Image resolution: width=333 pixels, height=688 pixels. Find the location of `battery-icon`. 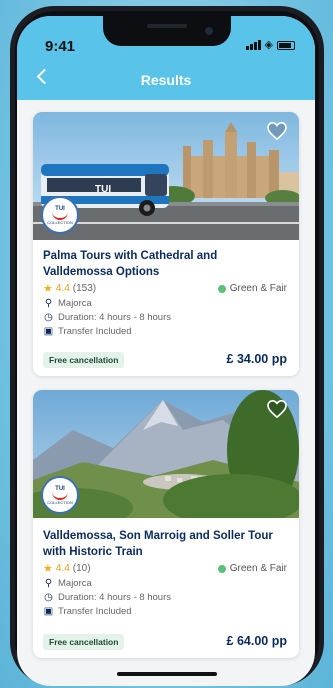

battery-icon is located at coordinates (286, 45).